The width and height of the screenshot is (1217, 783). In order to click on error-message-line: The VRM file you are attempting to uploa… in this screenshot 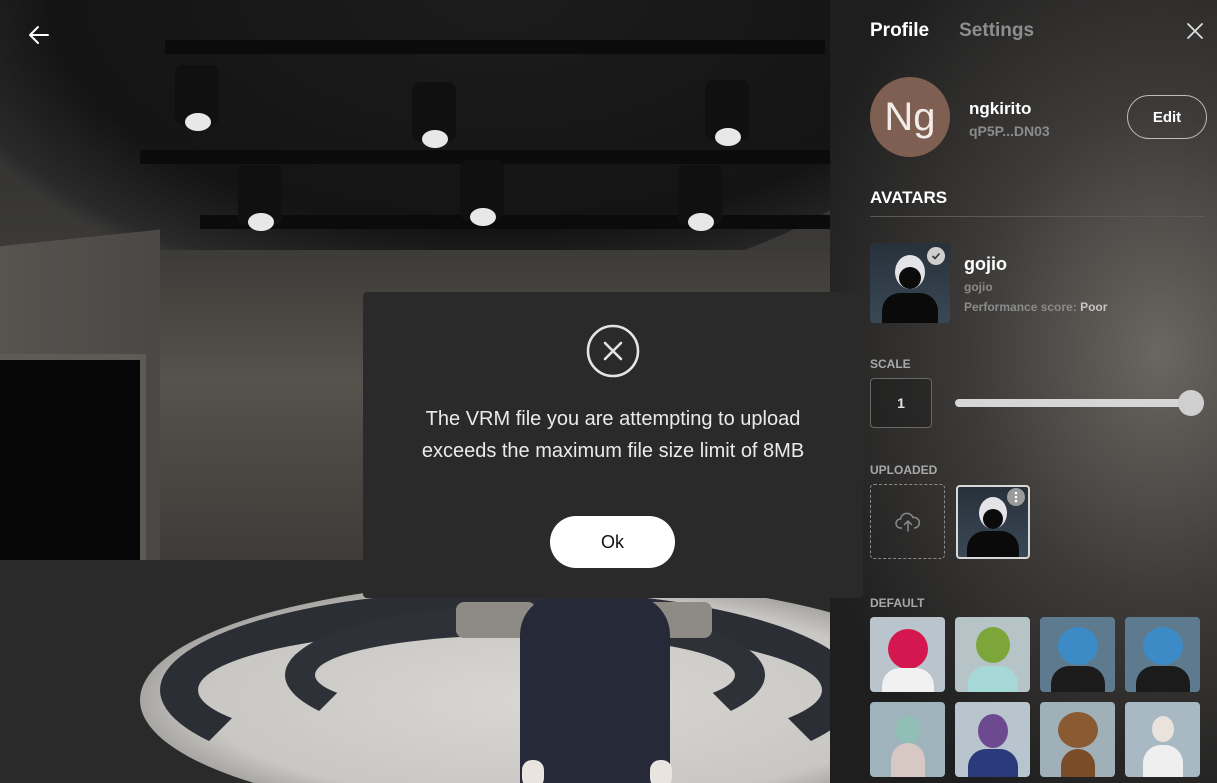, I will do `click(613, 419)`.